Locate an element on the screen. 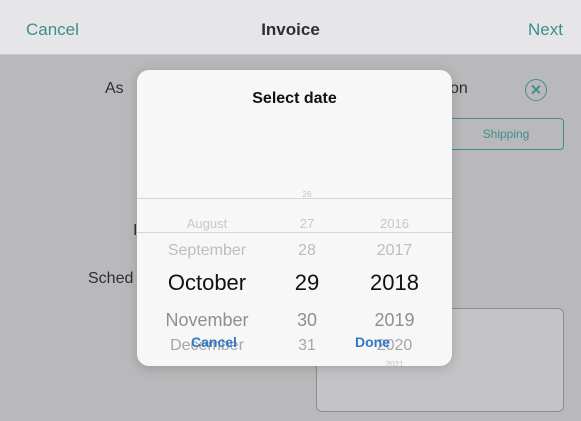 This screenshot has width=581, height=421. dialog-title: Select date is located at coordinates (294, 98).